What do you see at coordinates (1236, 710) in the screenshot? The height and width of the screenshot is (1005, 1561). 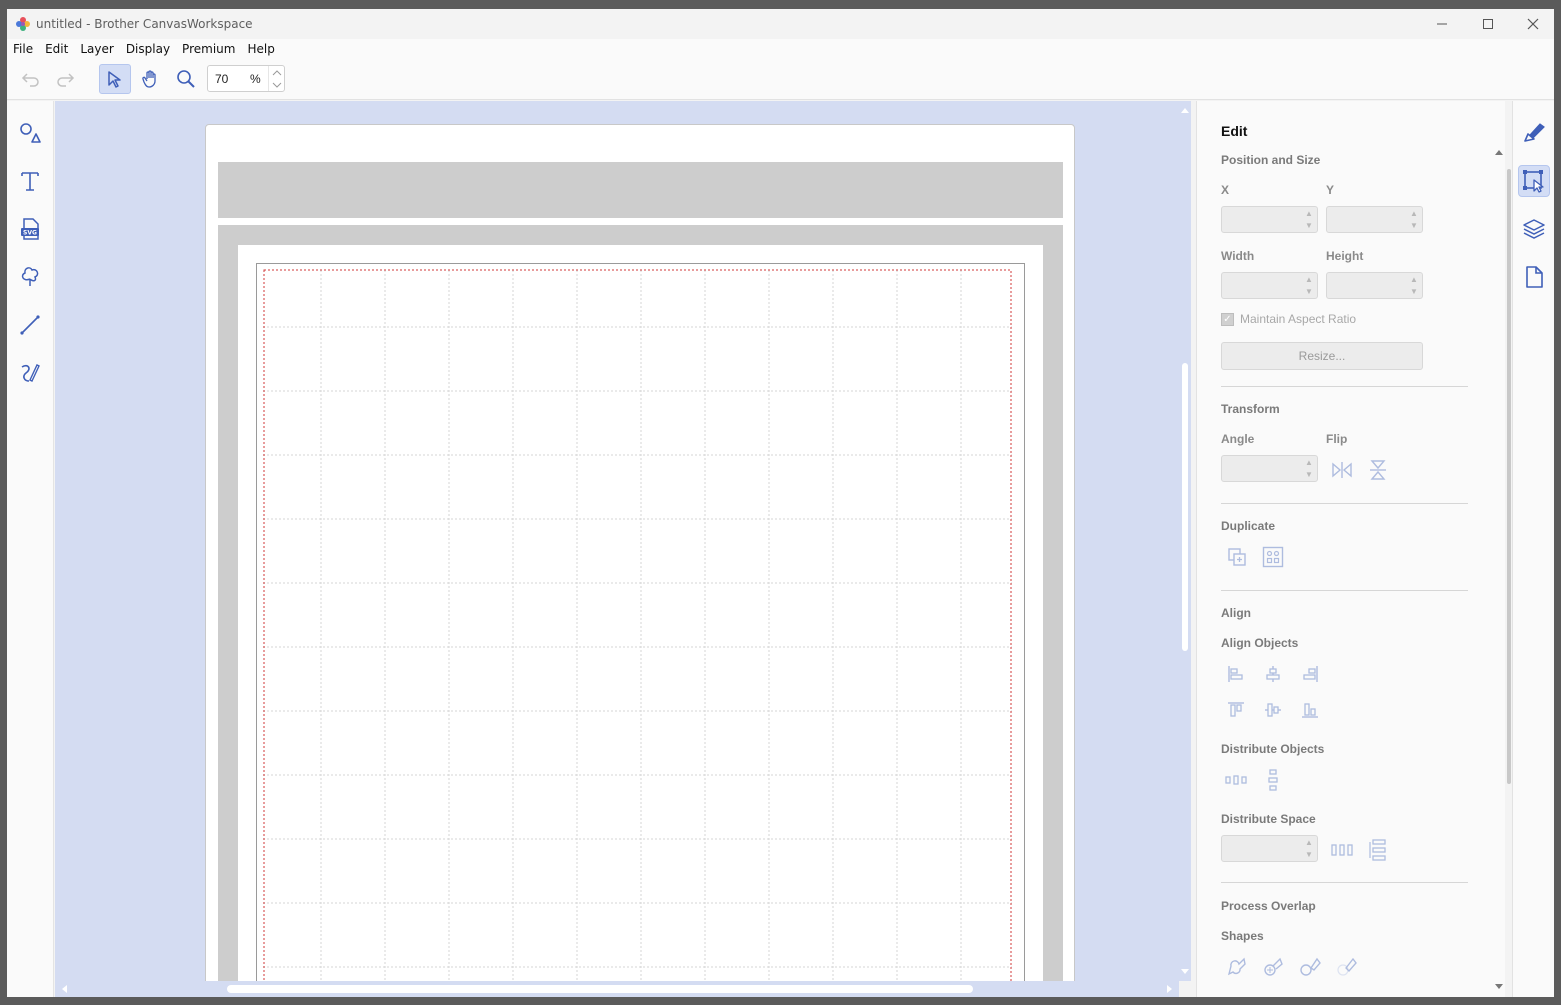 I see `align-top-button` at bounding box center [1236, 710].